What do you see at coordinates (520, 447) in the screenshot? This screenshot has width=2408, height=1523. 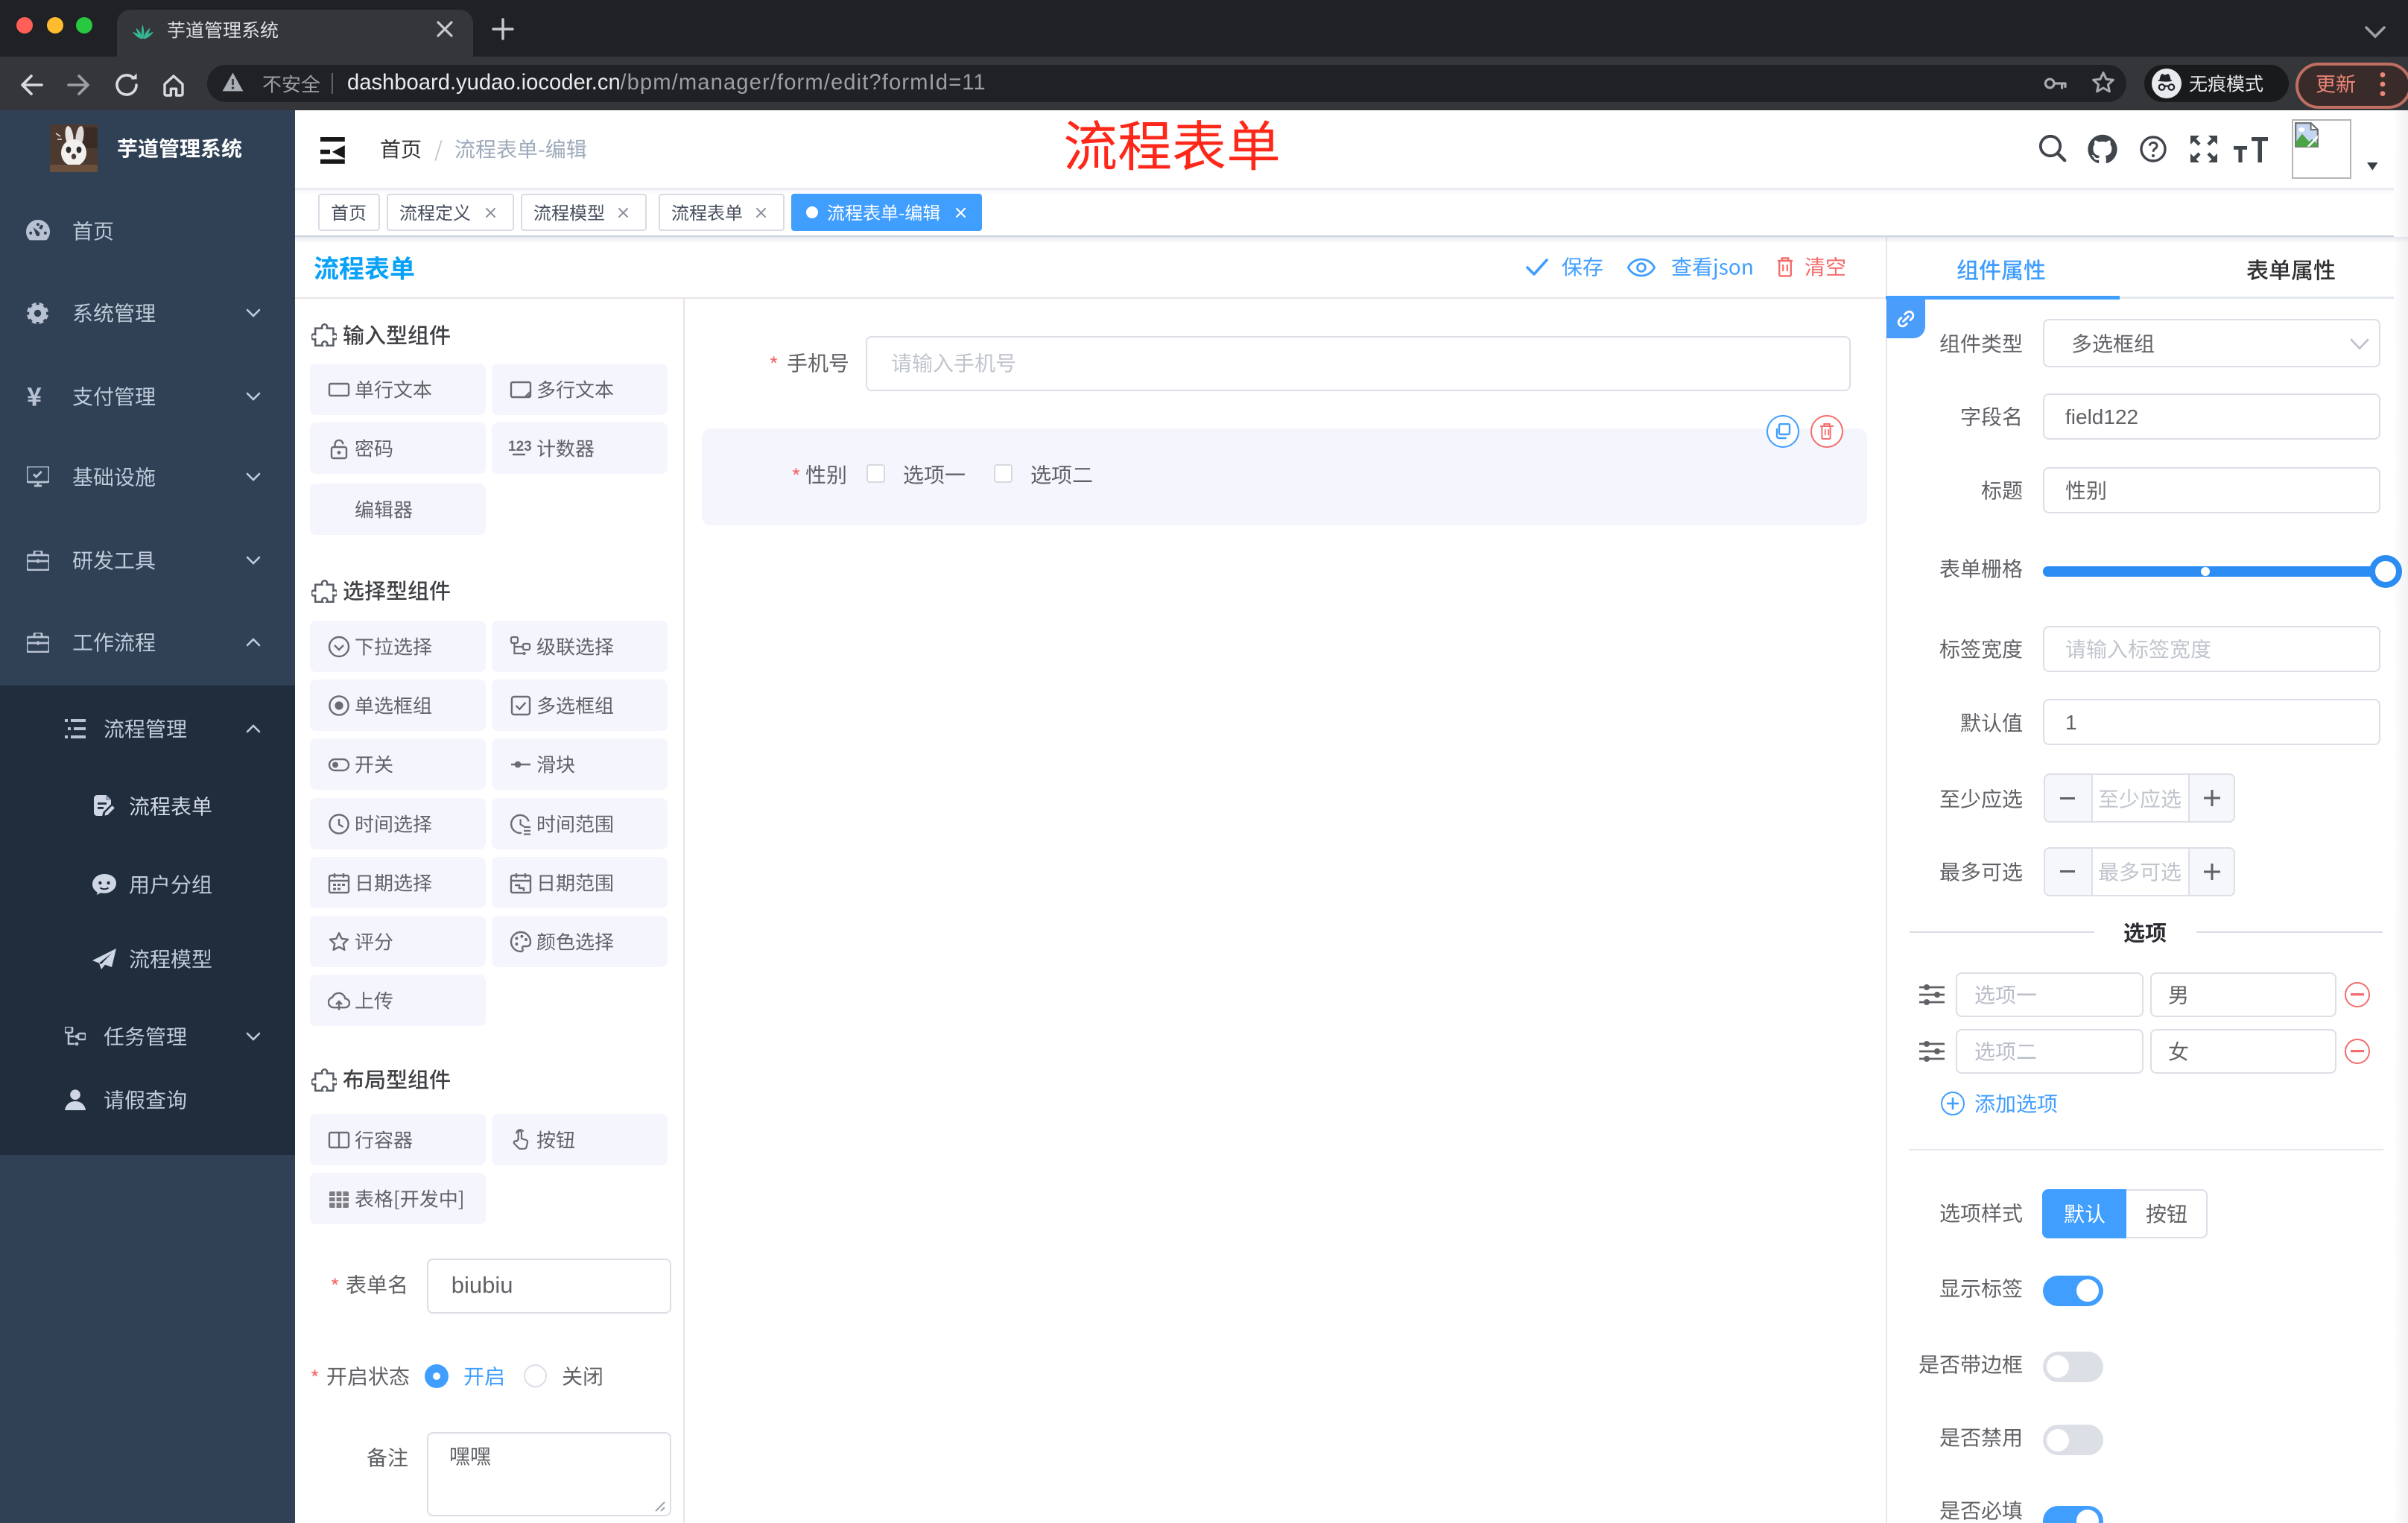 I see `svg-text: 123` at bounding box center [520, 447].